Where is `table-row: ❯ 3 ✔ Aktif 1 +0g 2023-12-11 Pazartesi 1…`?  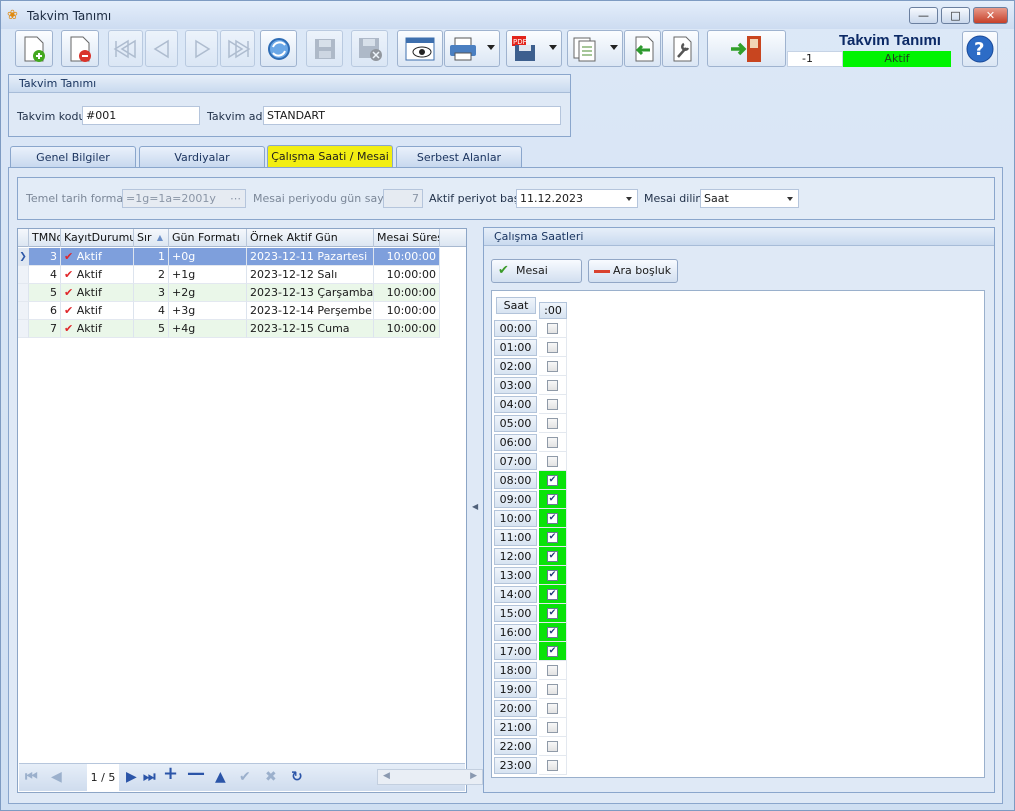
table-row: ❯ 3 ✔ Aktif 1 +0g 2023-12-11 Pazartesi 1… is located at coordinates (229, 257).